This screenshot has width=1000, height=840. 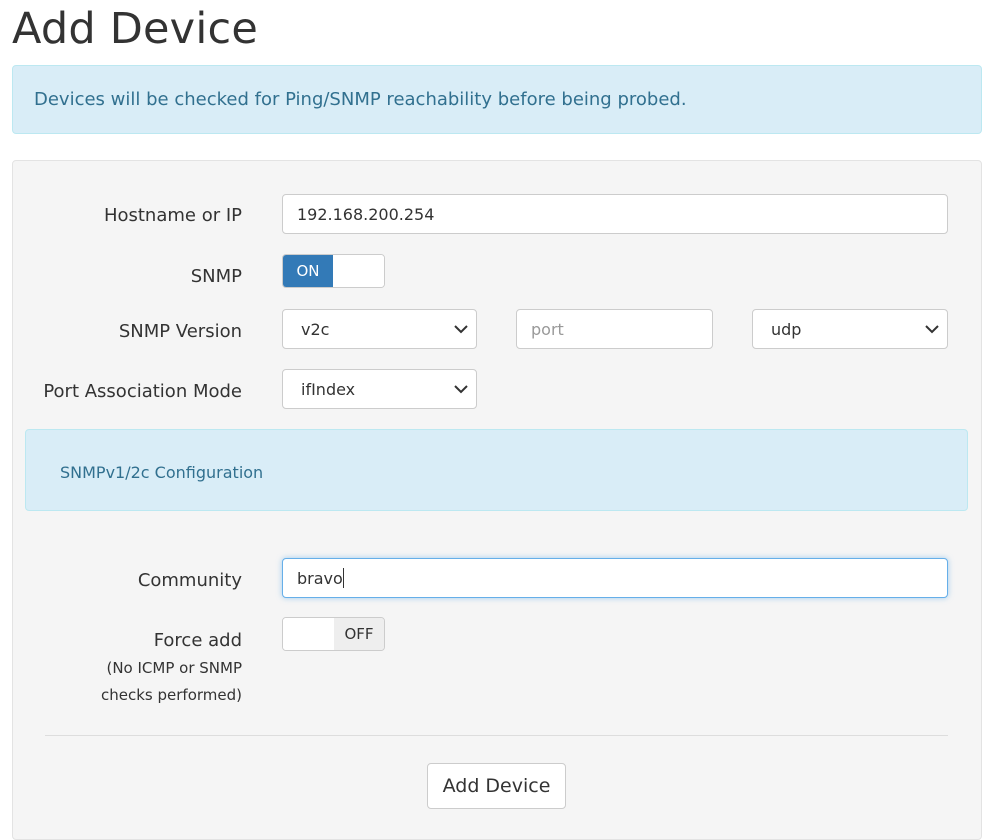 What do you see at coordinates (197, 640) in the screenshot?
I see `force-add-label: Force add` at bounding box center [197, 640].